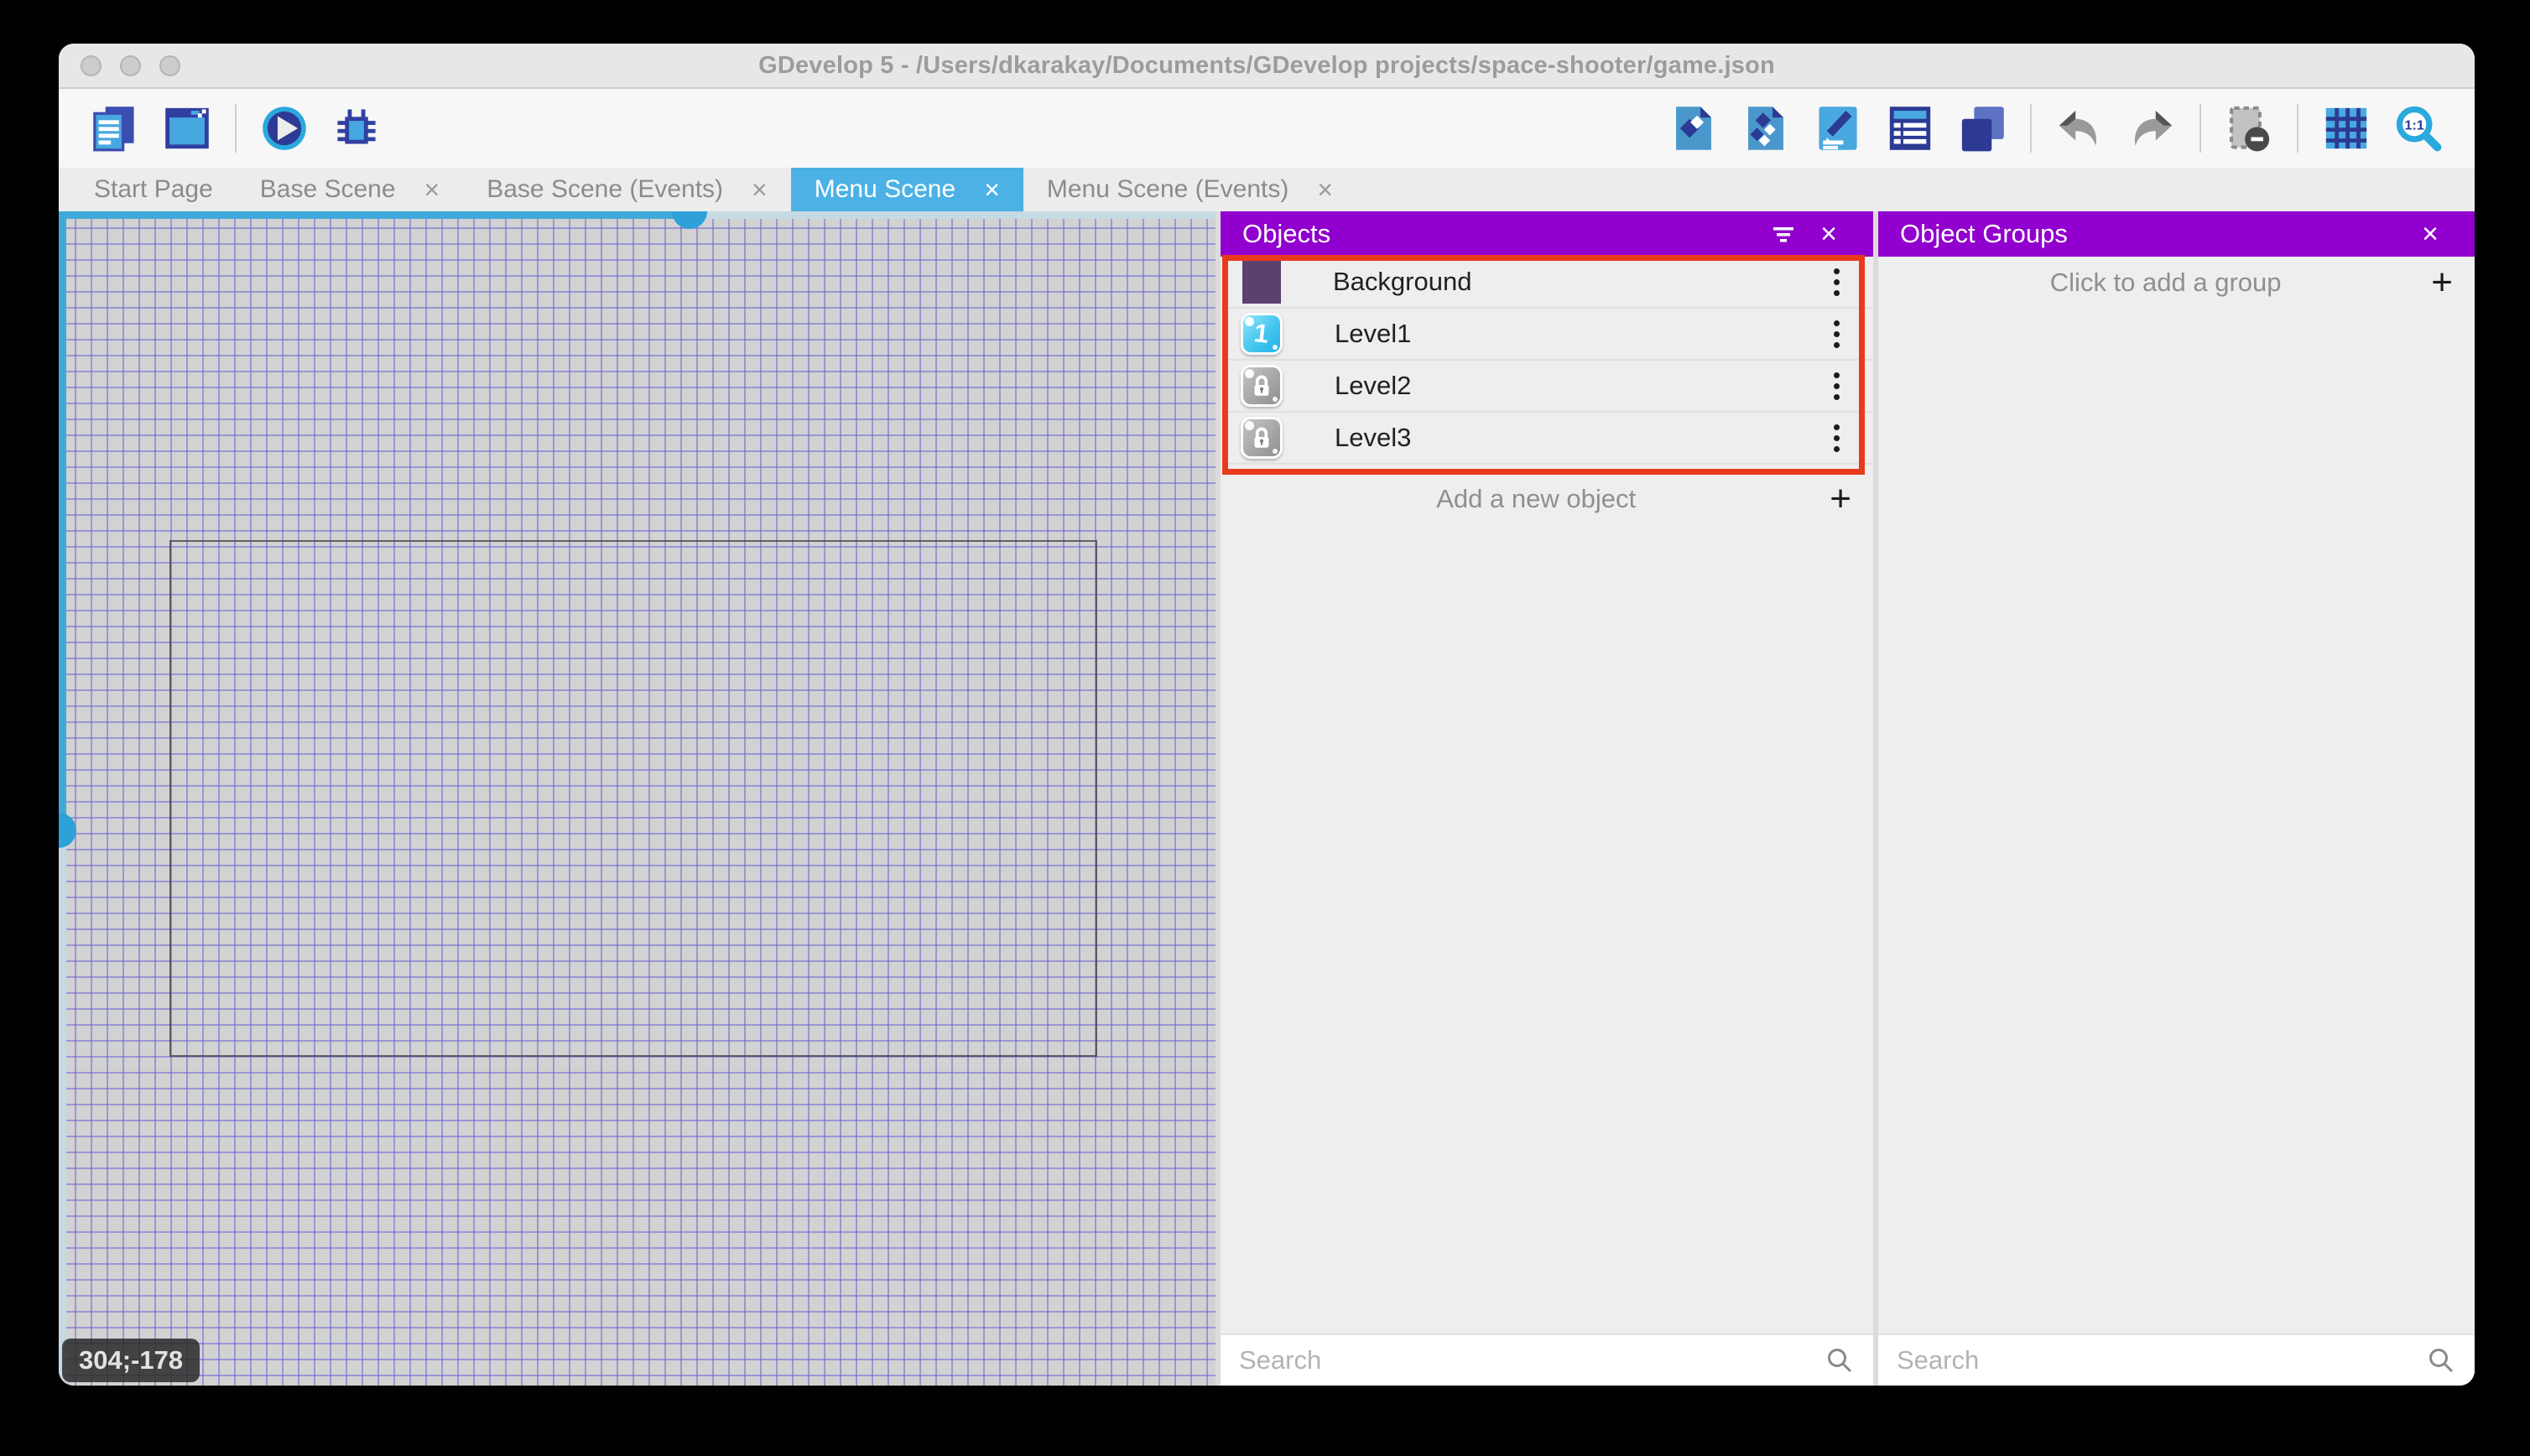  Describe the element at coordinates (1547, 283) in the screenshot. I see `object-row-background: Background` at that location.